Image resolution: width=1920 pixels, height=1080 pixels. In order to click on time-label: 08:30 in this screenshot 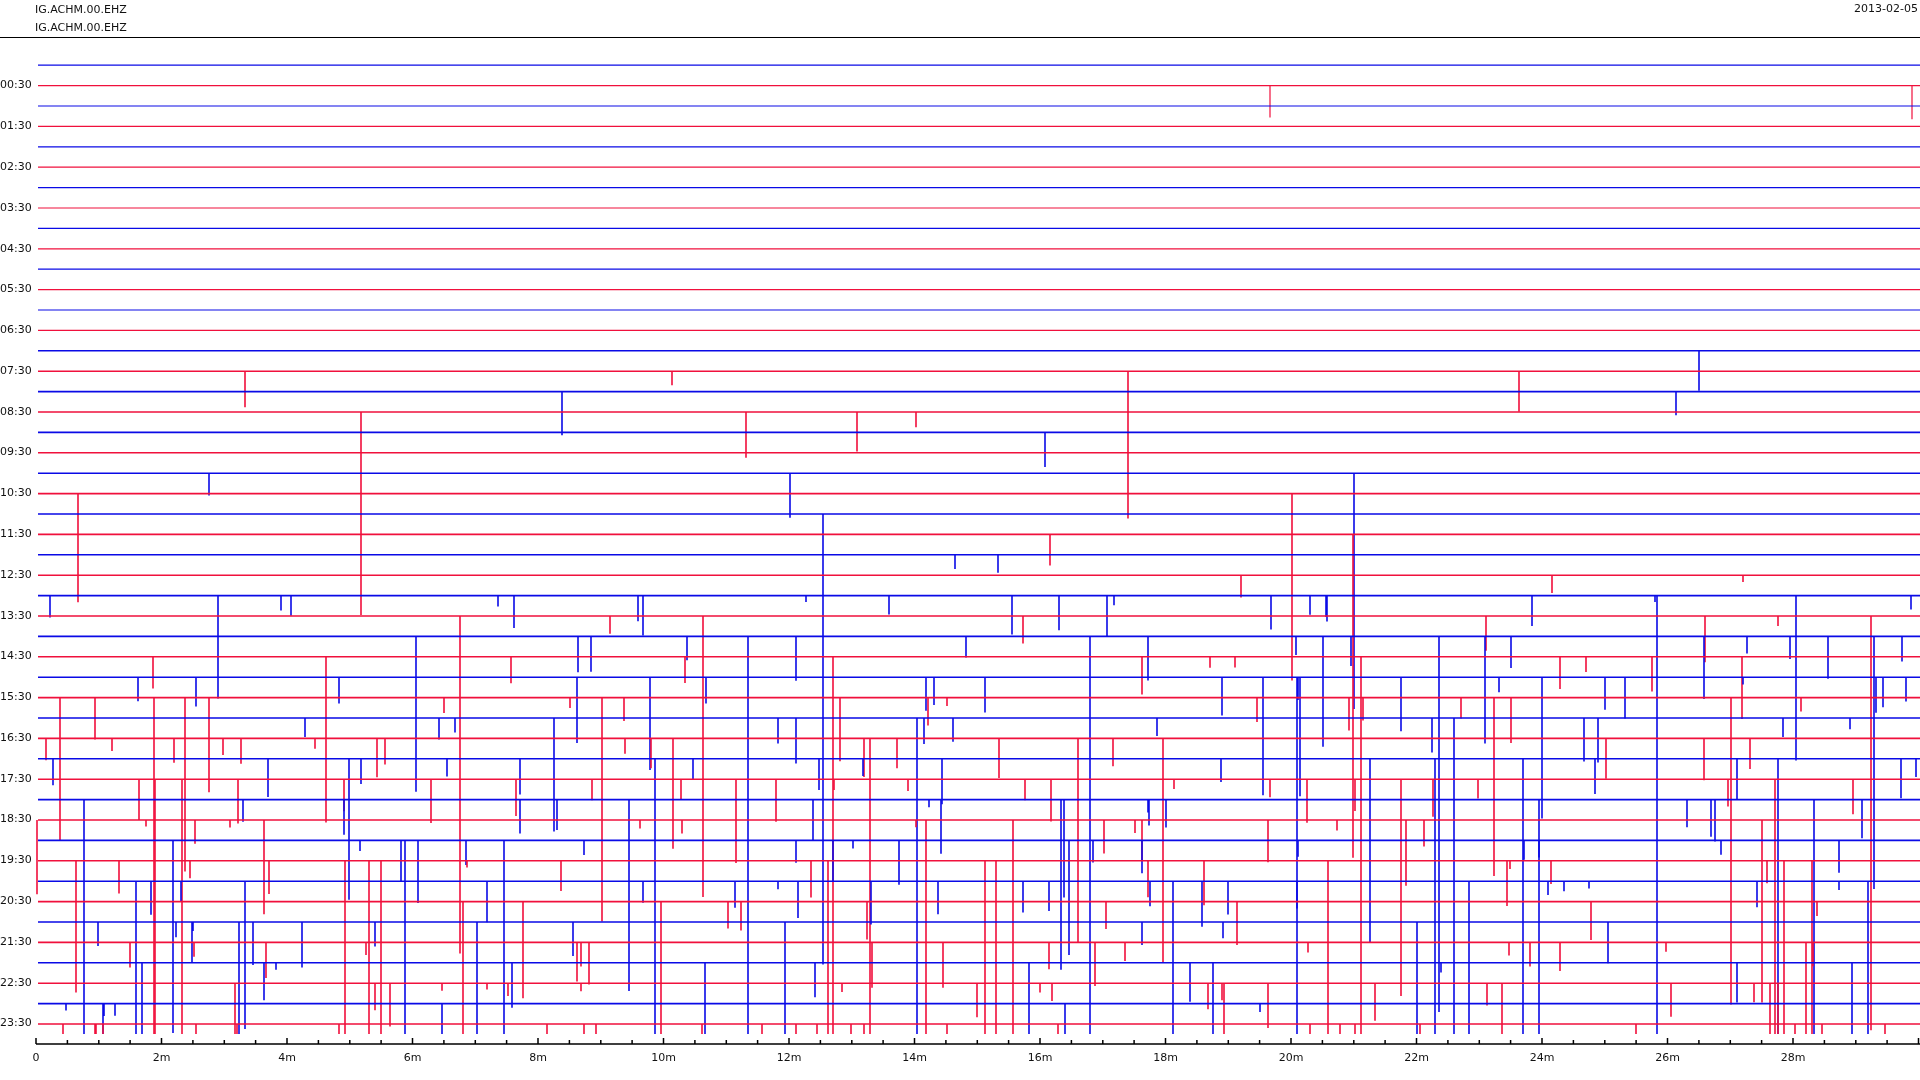, I will do `click(16, 411)`.